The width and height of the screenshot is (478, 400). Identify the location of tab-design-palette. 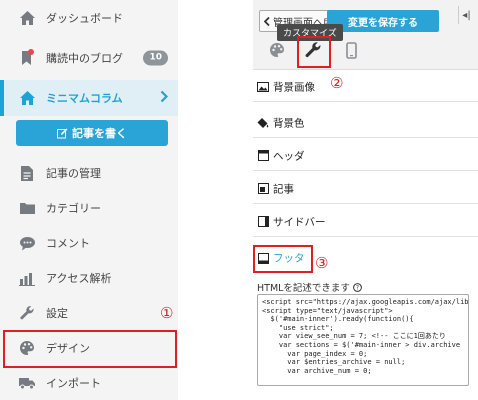
(277, 52).